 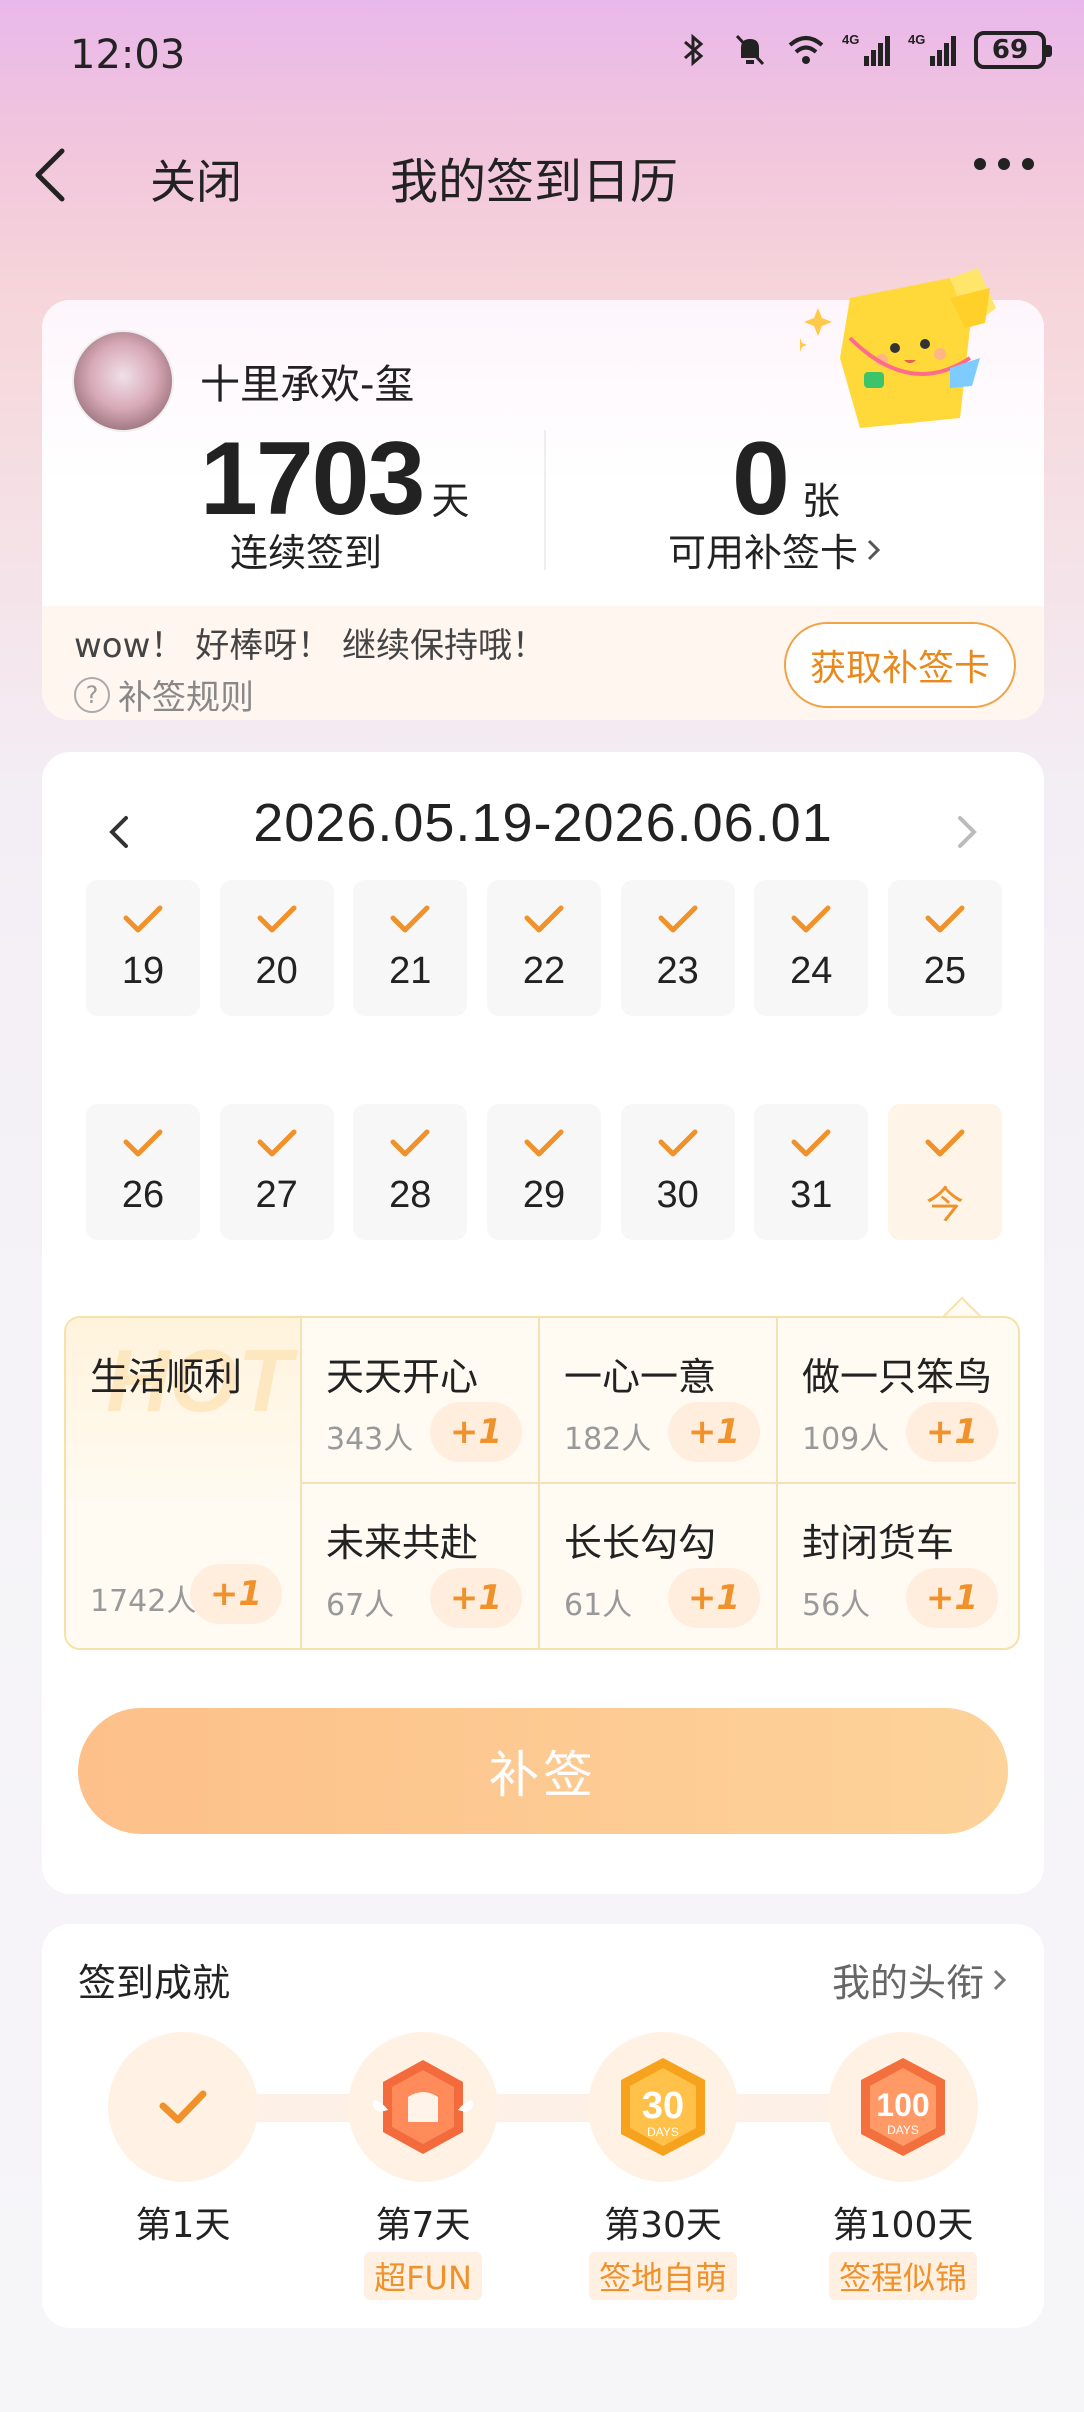 I want to click on mood-tag-name: 长长勾勾, so click(x=640, y=1543).